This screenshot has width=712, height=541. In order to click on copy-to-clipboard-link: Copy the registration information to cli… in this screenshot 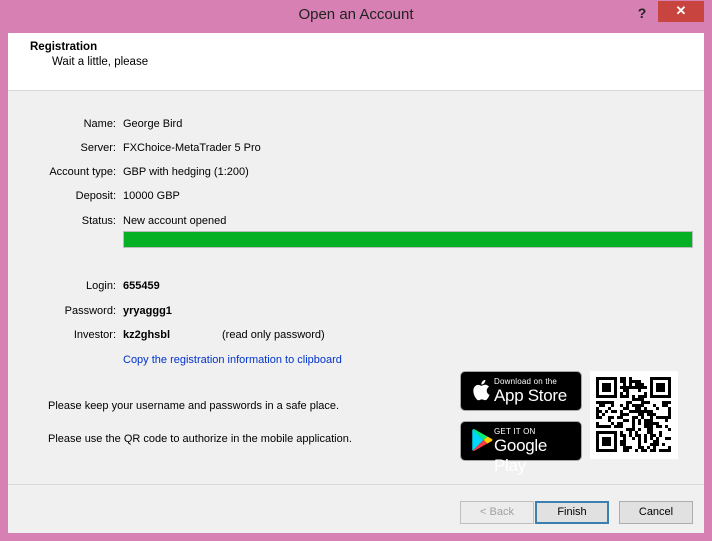, I will do `click(232, 360)`.